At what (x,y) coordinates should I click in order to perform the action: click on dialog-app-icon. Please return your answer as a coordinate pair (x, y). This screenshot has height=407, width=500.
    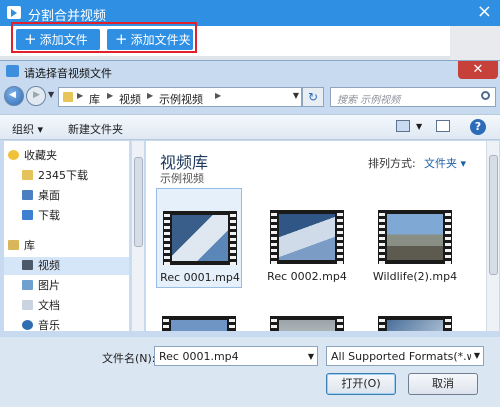
    Looking at the image, I should click on (12, 71).